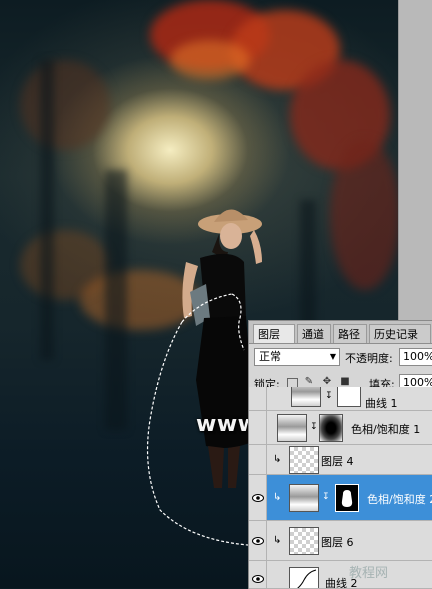  What do you see at coordinates (399, 499) in the screenshot?
I see `layer-name: 色相/饱和度 2` at bounding box center [399, 499].